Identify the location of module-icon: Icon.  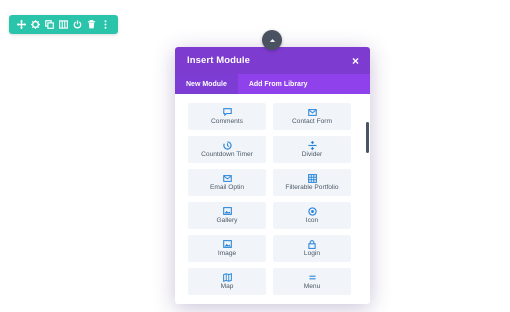
(312, 215).